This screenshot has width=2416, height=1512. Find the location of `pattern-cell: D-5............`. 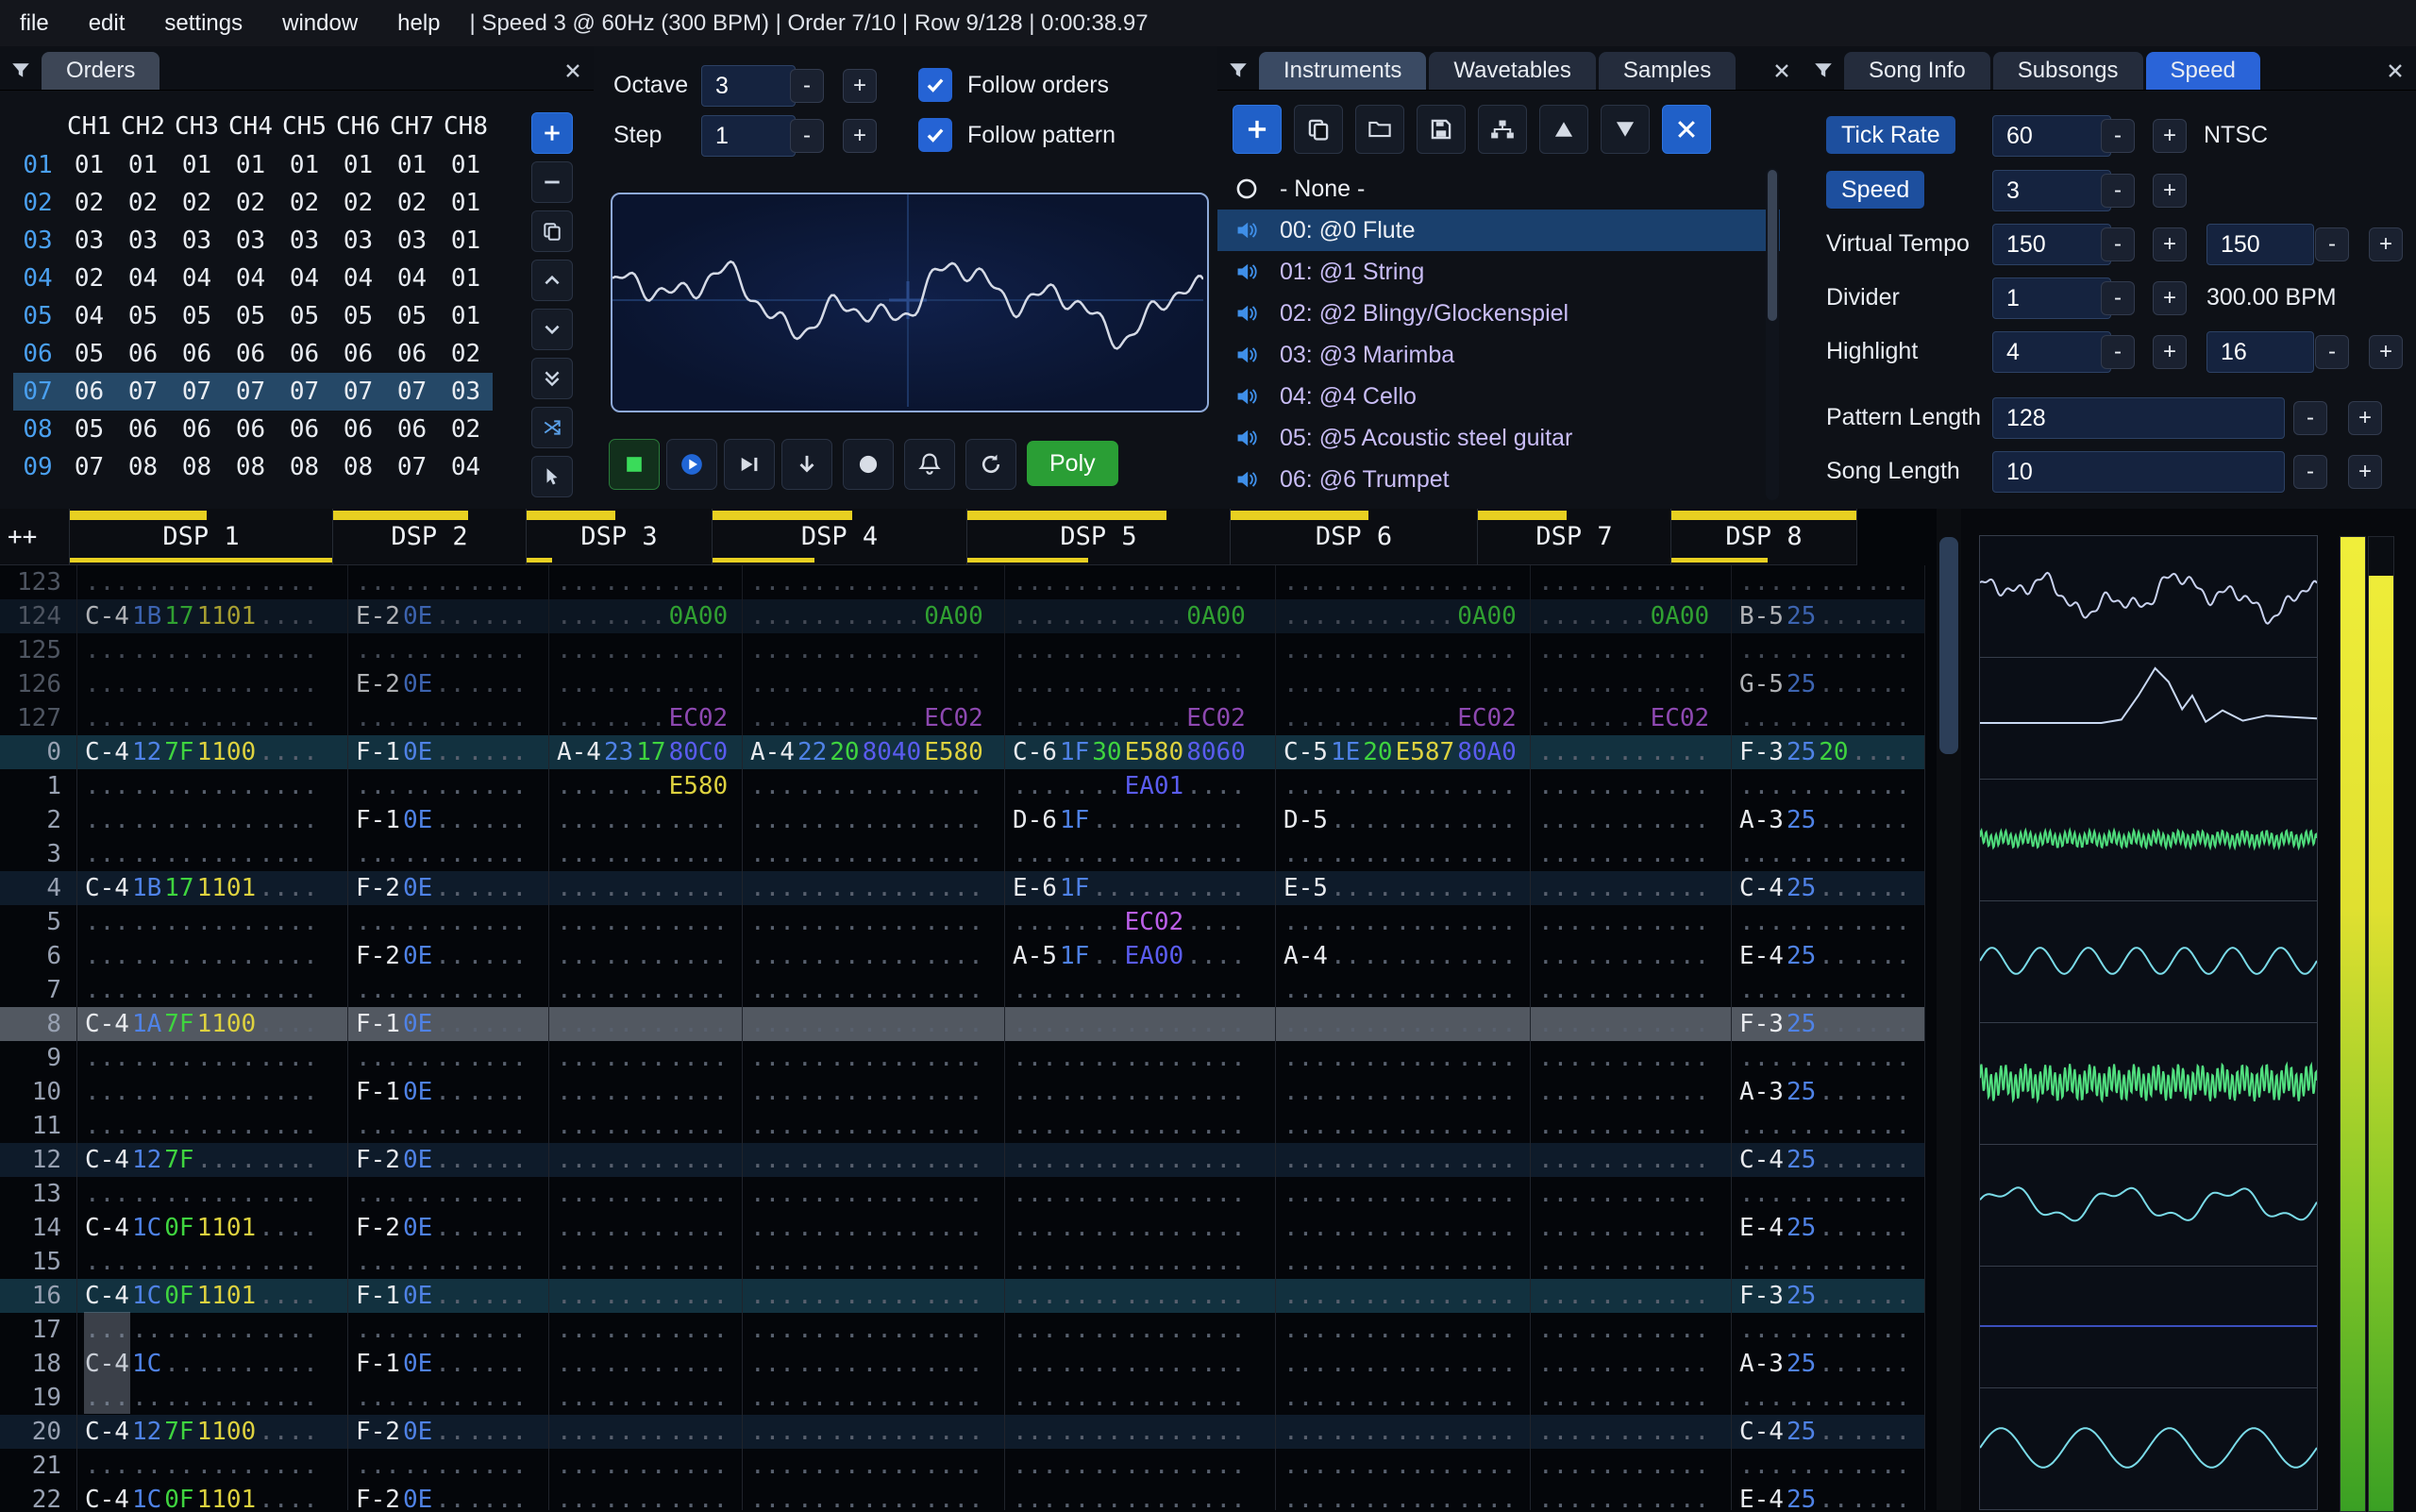

pattern-cell: D-5............ is located at coordinates (1403, 820).